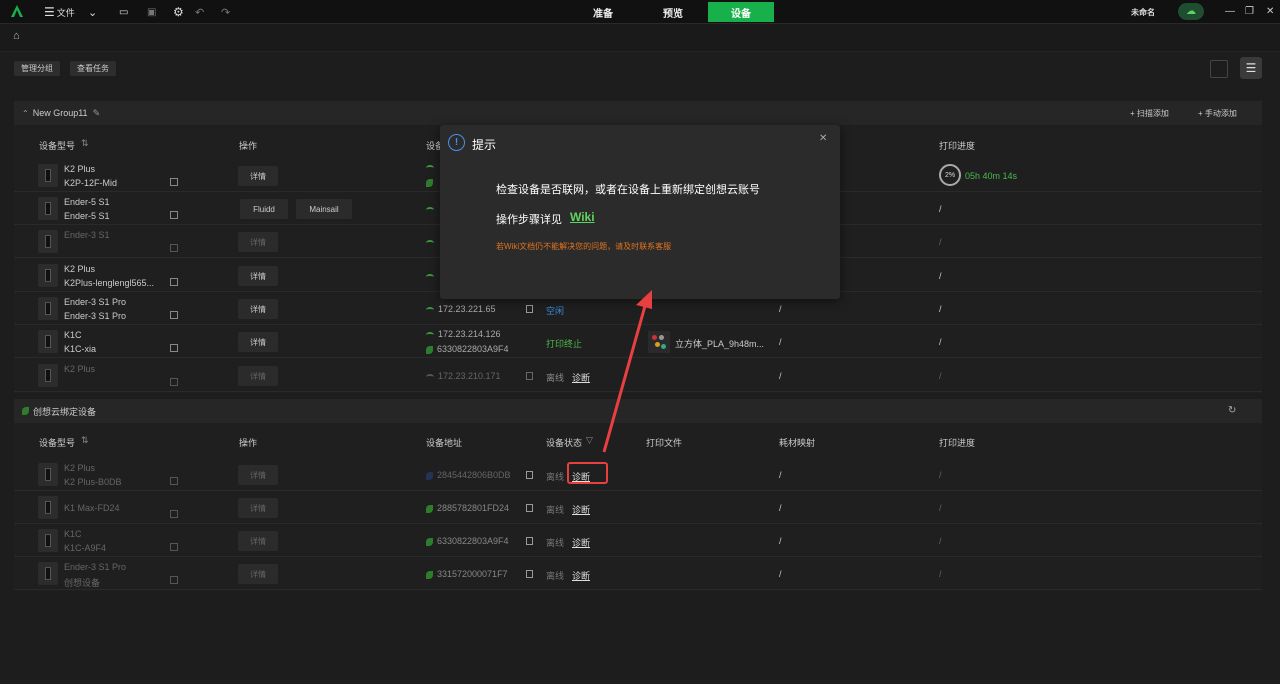 Image resolution: width=1280 pixels, height=684 pixels. I want to click on annotation-arrow, so click(627, 371).